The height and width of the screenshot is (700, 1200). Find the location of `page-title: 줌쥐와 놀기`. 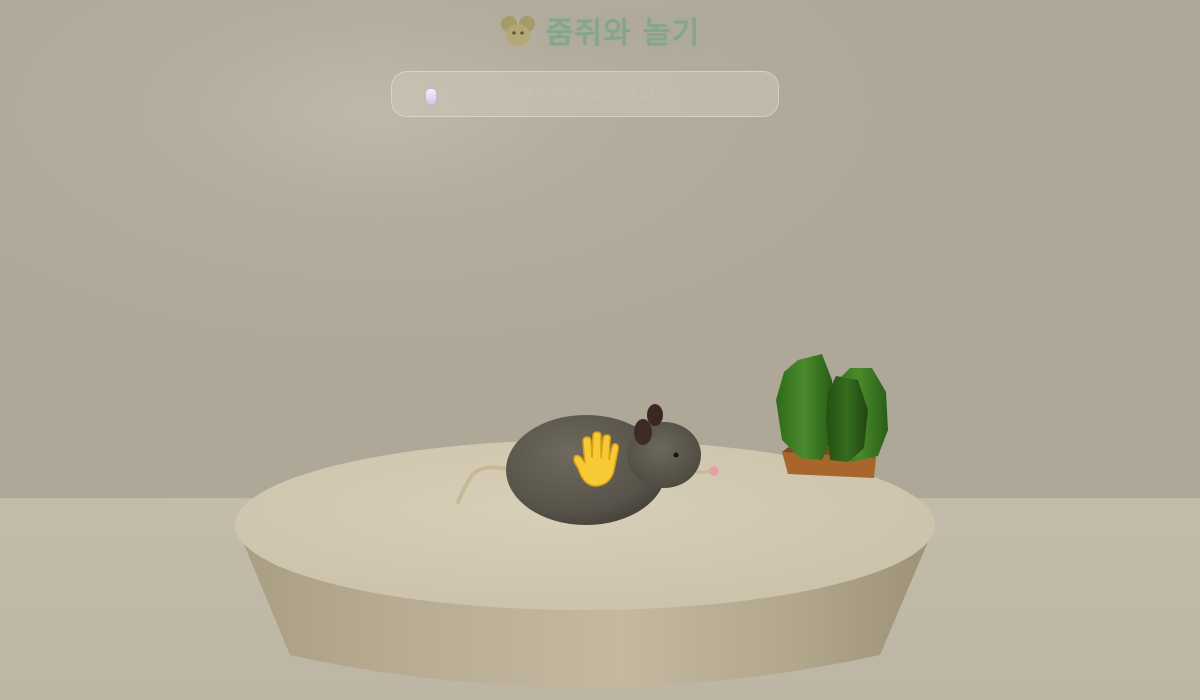

page-title: 줌쥐와 놀기 is located at coordinates (600, 30).